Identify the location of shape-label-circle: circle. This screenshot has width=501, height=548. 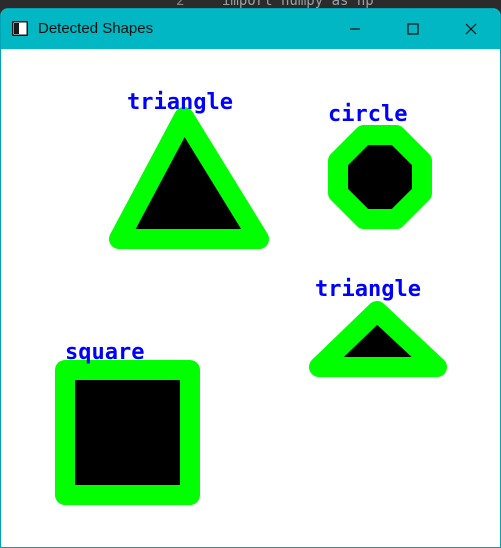
(367, 114).